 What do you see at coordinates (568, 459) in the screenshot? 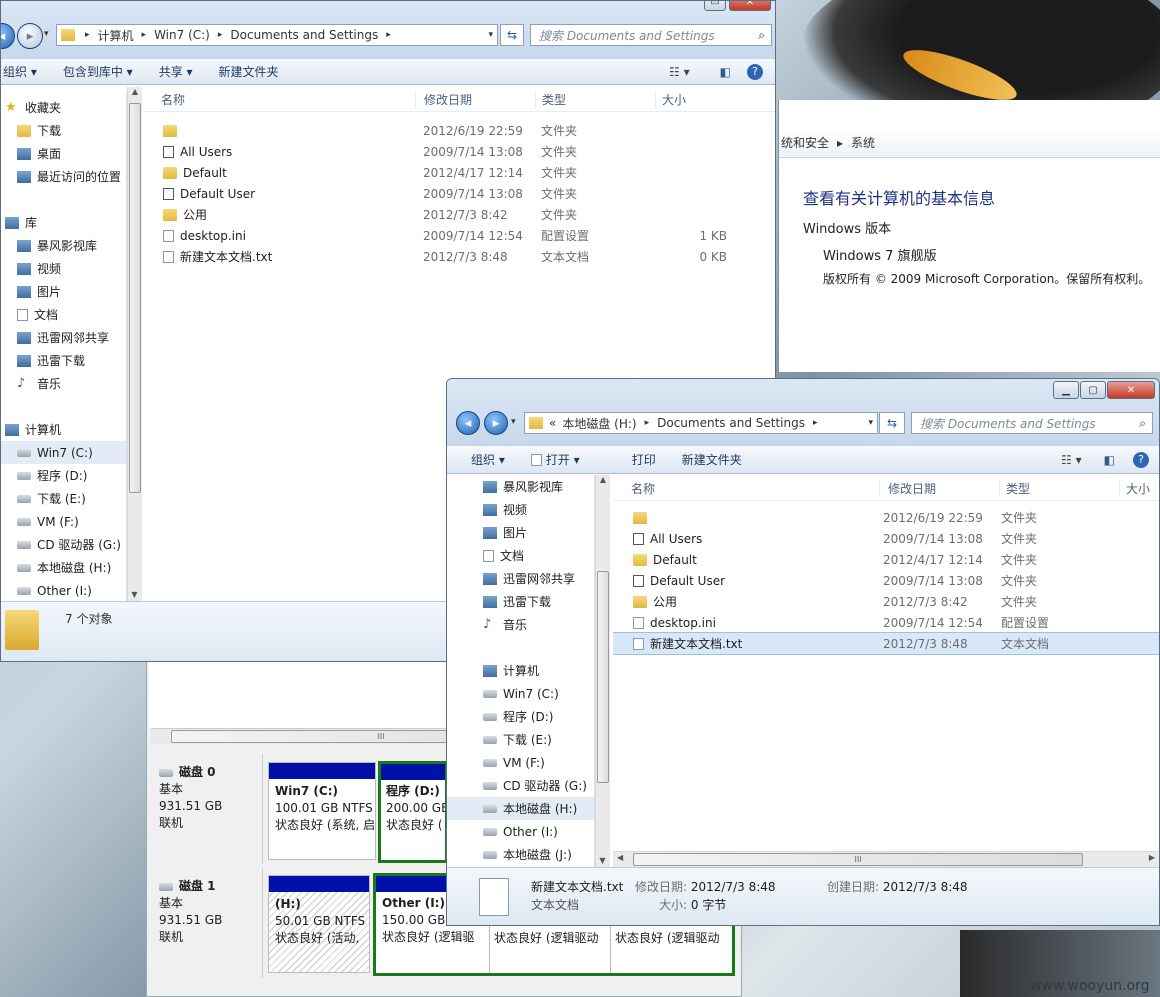
I see `open-button: 打开 ▾` at bounding box center [568, 459].